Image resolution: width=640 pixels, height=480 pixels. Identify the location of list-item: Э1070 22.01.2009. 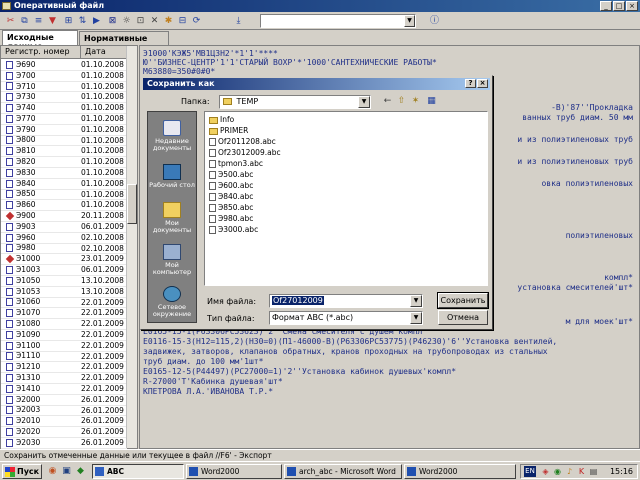
(64, 314).